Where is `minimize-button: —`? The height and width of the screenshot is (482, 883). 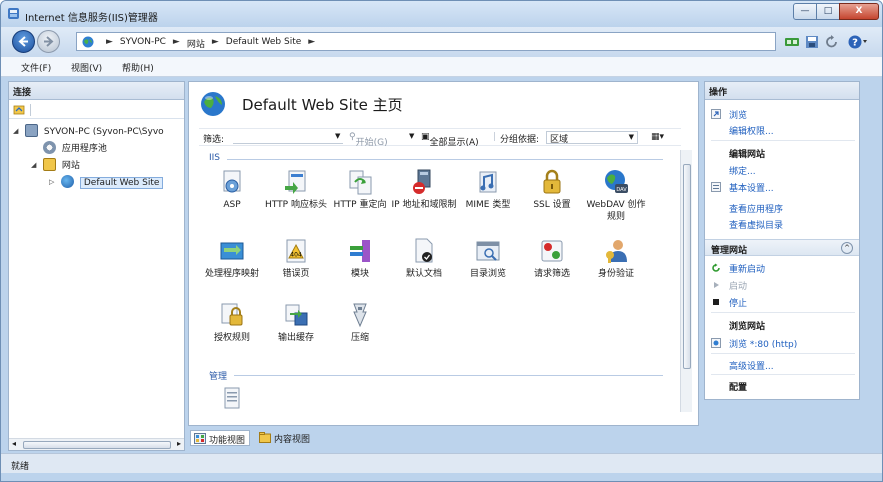 minimize-button: — is located at coordinates (805, 11).